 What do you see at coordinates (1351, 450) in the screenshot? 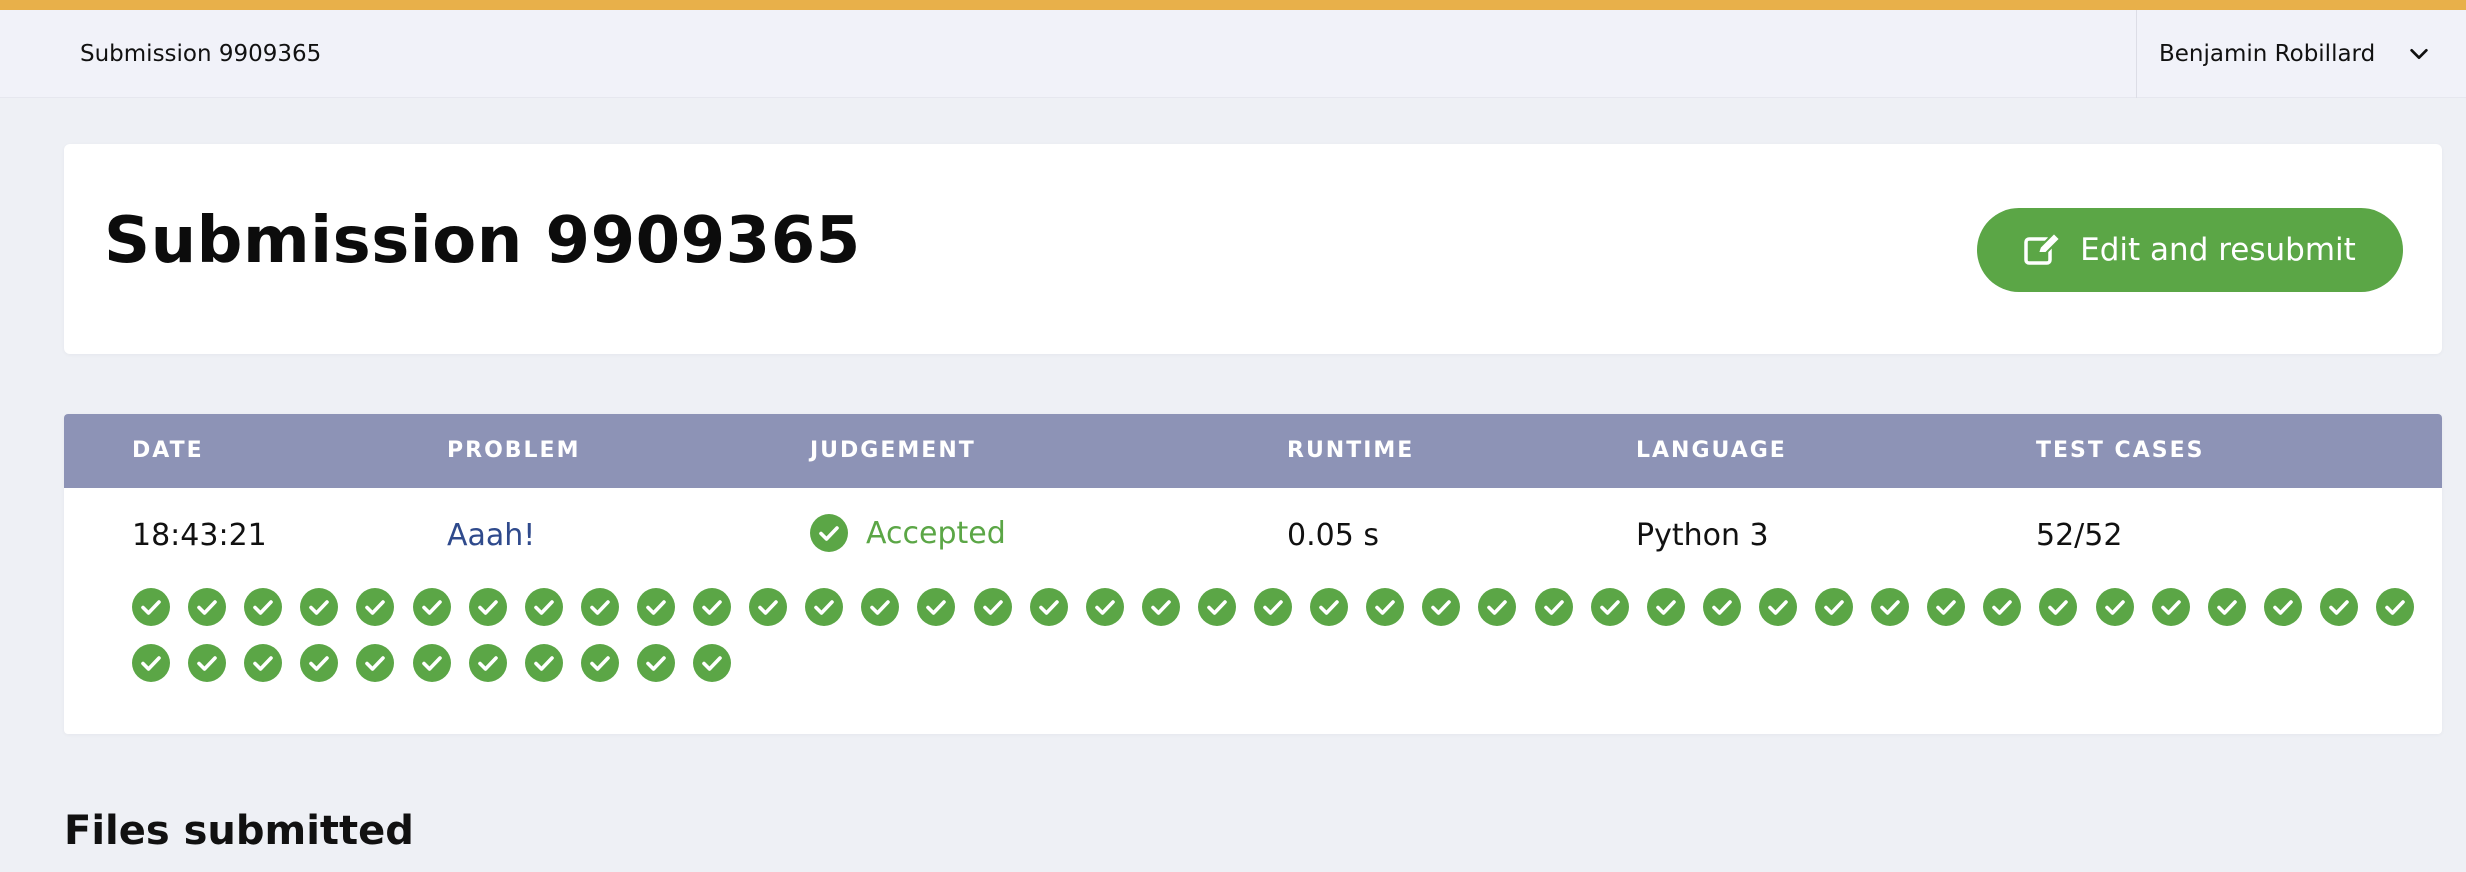
I see `column-header-runtime: RUNTIME` at bounding box center [1351, 450].